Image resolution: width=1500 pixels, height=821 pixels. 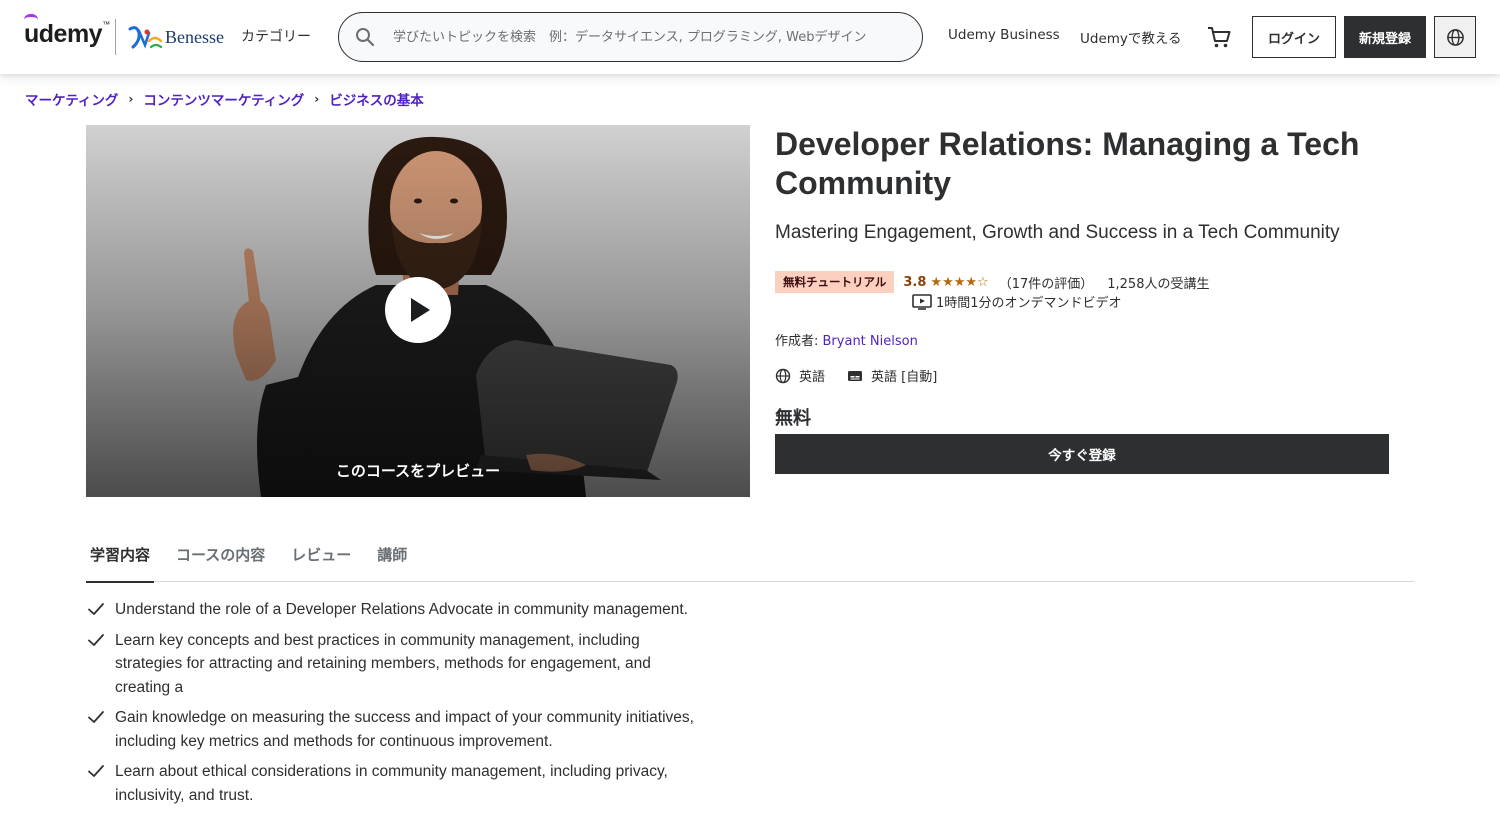 What do you see at coordinates (418, 471) in the screenshot?
I see `preview-label: このコースをプレビュー` at bounding box center [418, 471].